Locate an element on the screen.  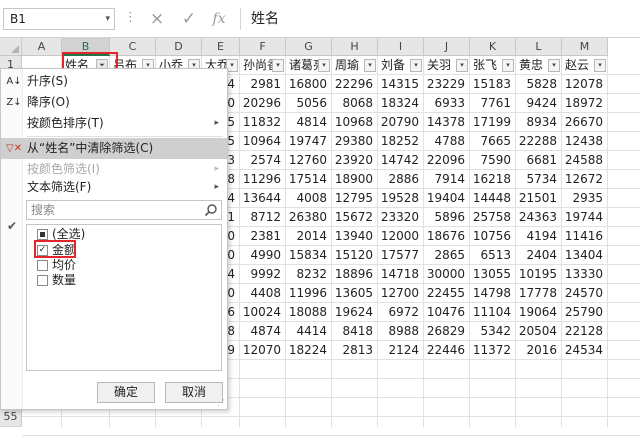
data-cell: 12760 is located at coordinates (309, 160).